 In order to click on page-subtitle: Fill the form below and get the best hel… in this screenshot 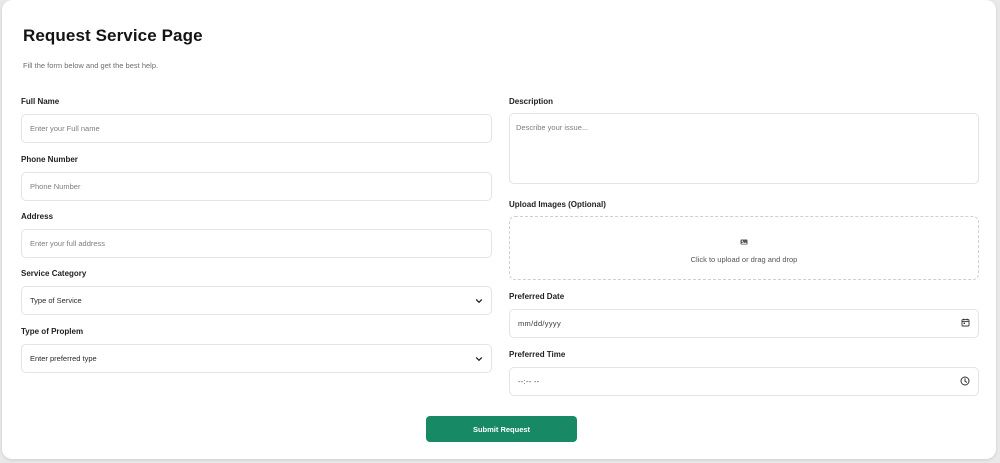, I will do `click(91, 65)`.